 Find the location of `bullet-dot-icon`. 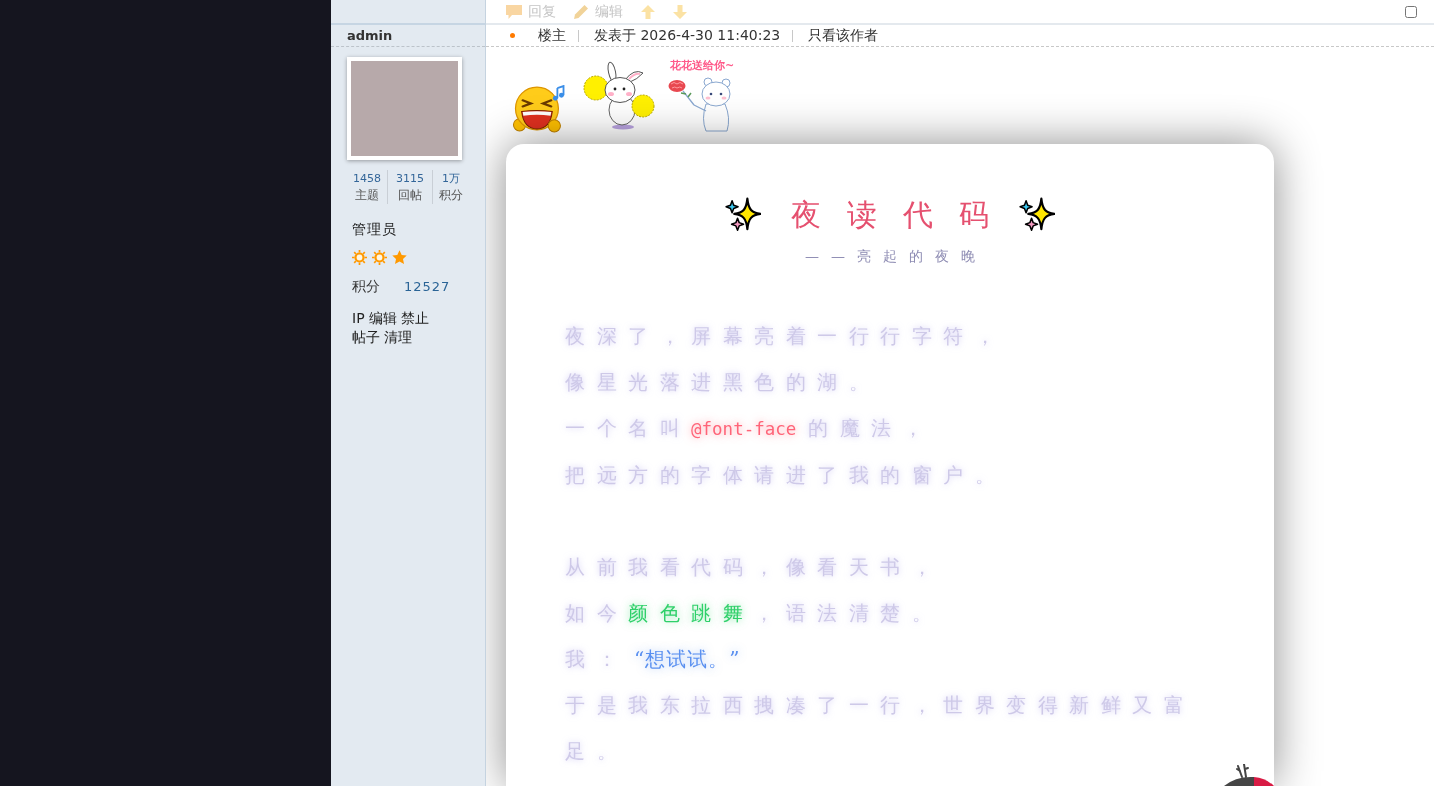

bullet-dot-icon is located at coordinates (512, 35).